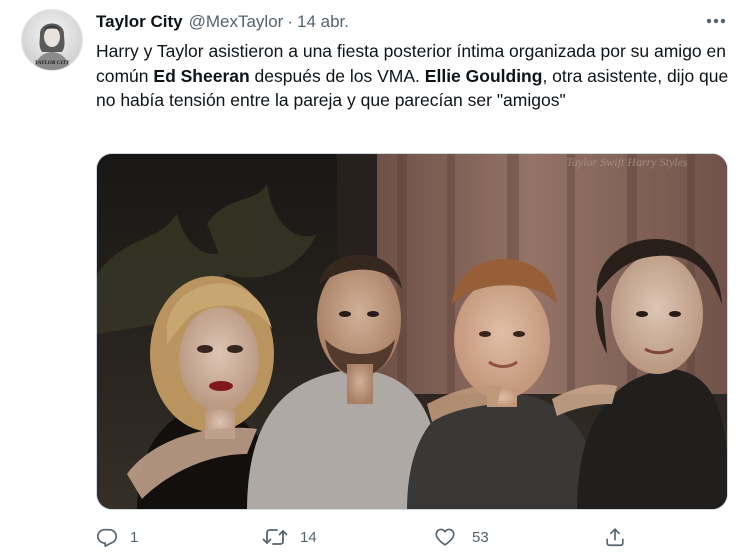 Image resolution: width=750 pixels, height=556 pixels. What do you see at coordinates (139, 22) in the screenshot?
I see `display-name: Taylor City` at bounding box center [139, 22].